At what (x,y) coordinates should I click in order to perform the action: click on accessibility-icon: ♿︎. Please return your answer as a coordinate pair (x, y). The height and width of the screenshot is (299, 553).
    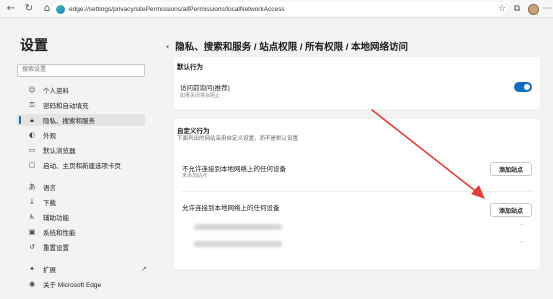
    Looking at the image, I should click on (32, 217).